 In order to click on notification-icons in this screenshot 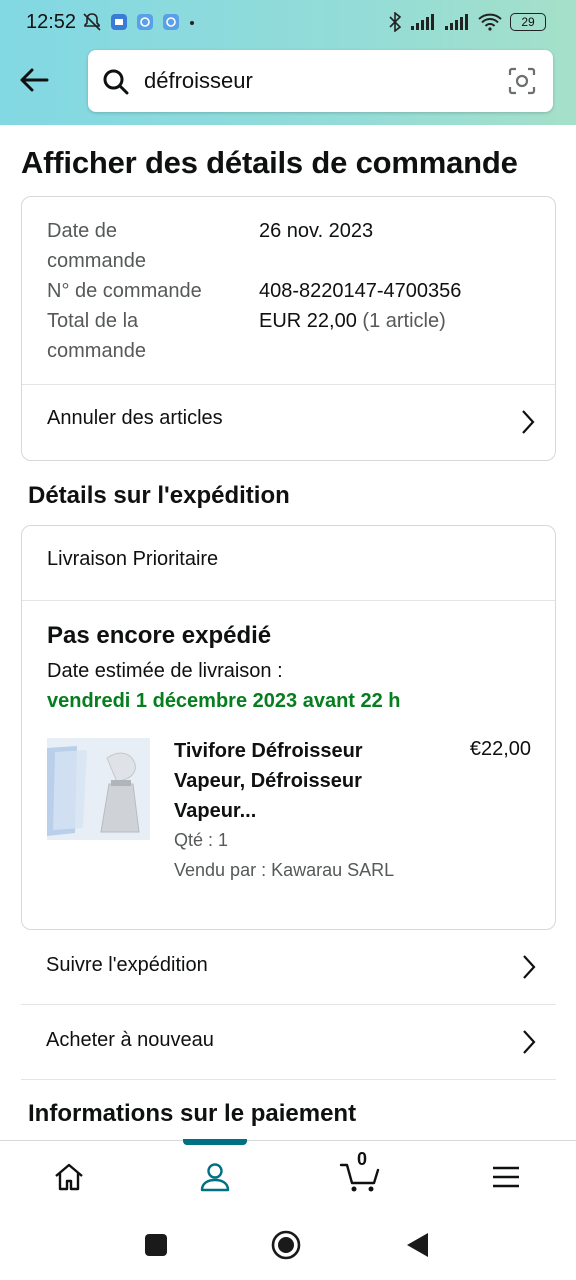, I will do `click(139, 22)`.